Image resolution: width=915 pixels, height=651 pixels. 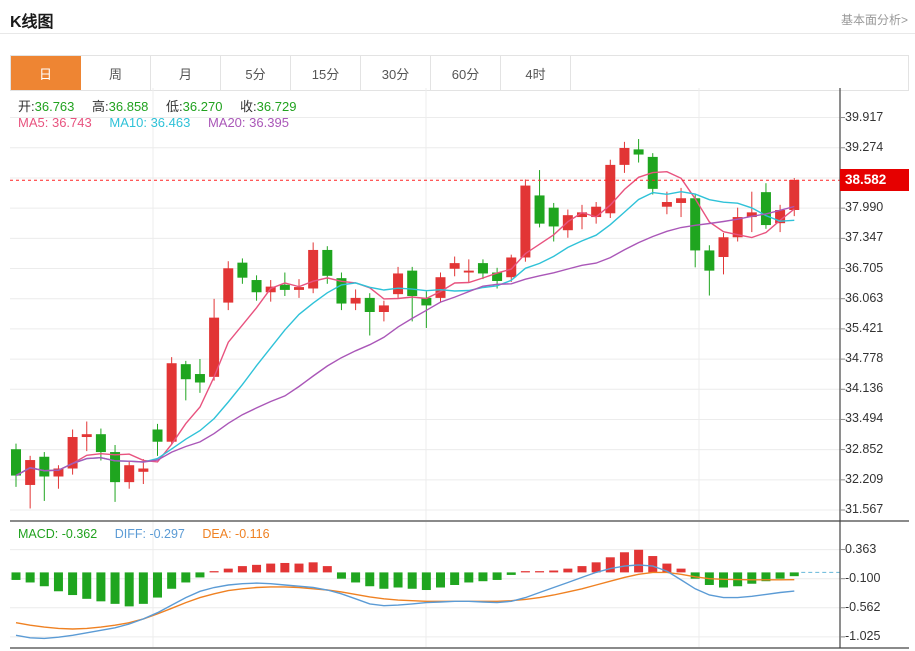 I want to click on axis-tick-label: 33.494, so click(x=864, y=418).